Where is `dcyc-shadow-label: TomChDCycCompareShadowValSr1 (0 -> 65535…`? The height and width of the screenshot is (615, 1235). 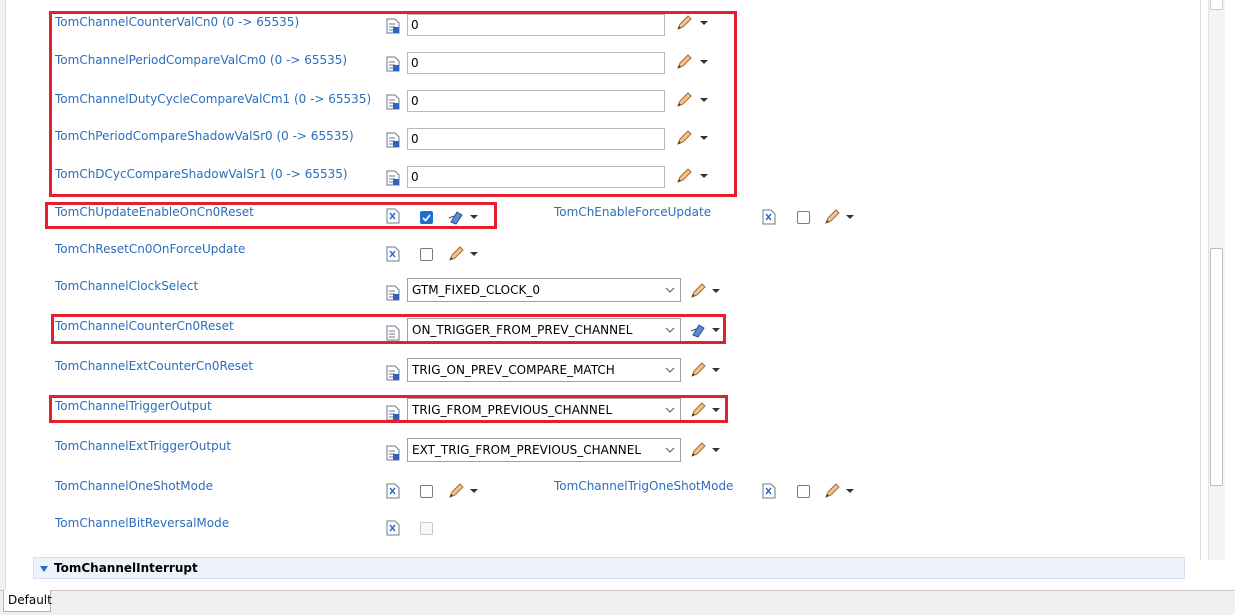
dcyc-shadow-label: TomChDCycCompareShadowValSr1 (0 -> 65535… is located at coordinates (201, 174).